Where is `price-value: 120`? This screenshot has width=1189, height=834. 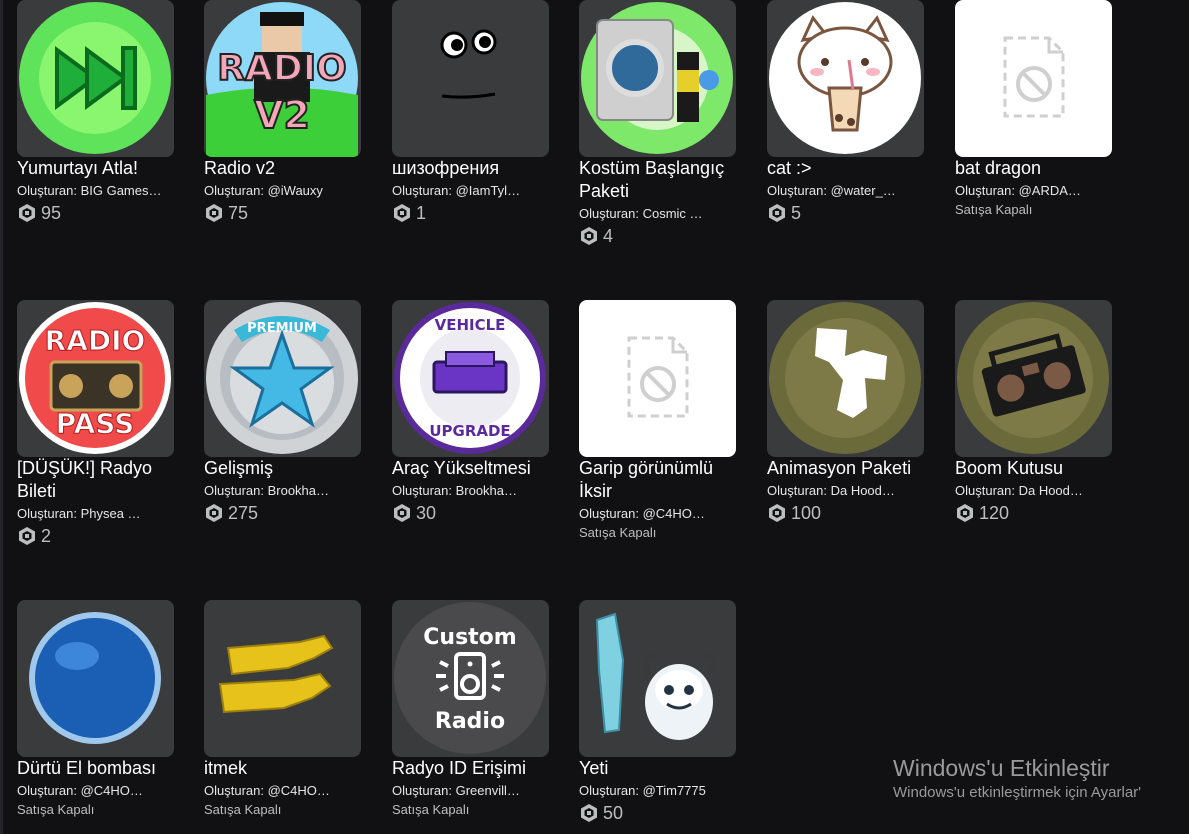 price-value: 120 is located at coordinates (994, 512).